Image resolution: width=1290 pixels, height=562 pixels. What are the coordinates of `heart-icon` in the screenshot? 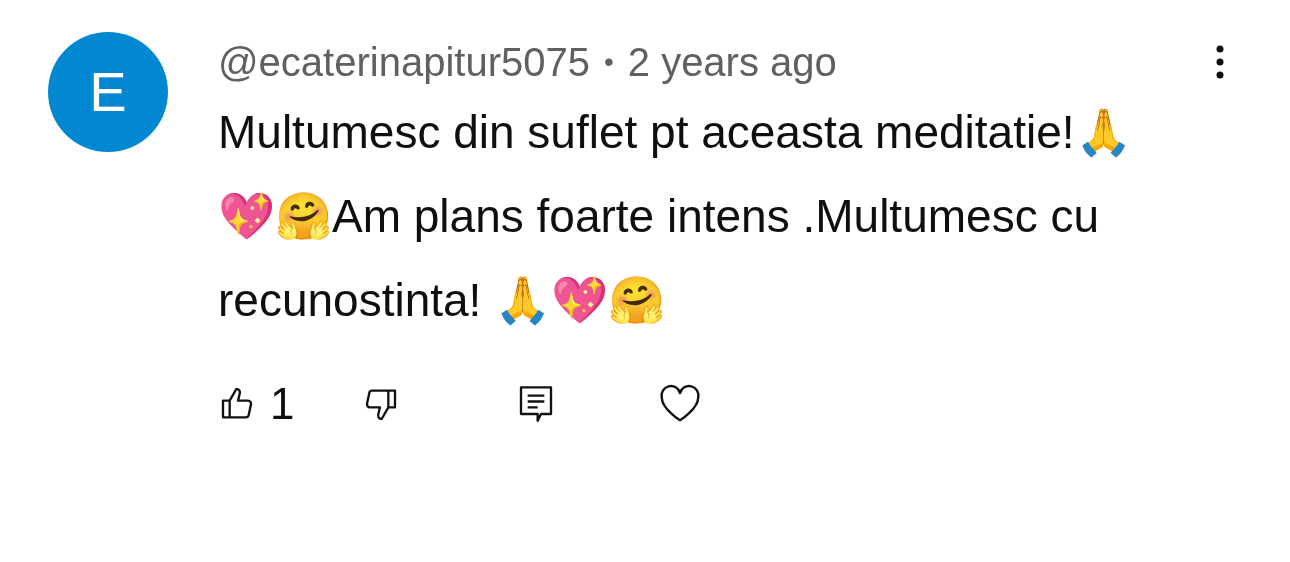 It's located at (680, 404).